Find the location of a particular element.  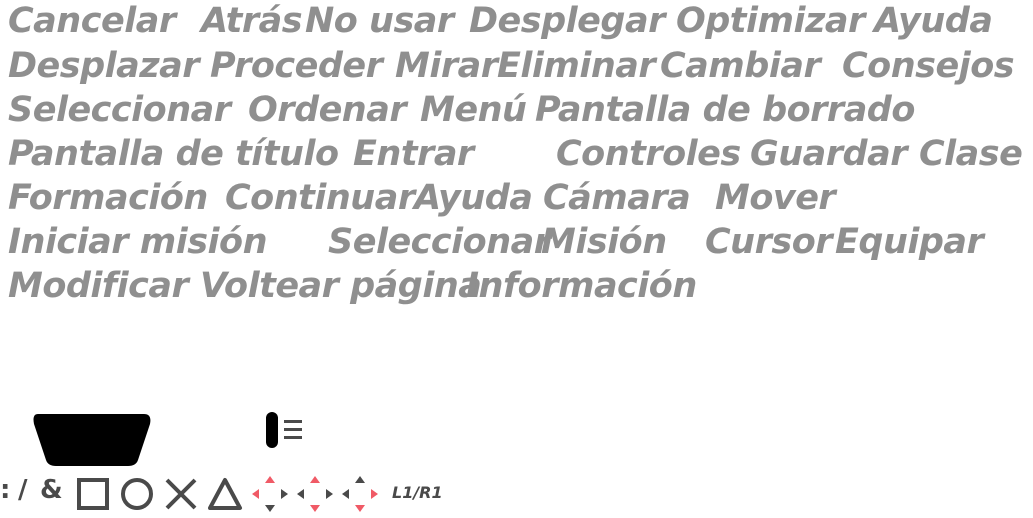

button-bar-icon is located at coordinates (92, 440).